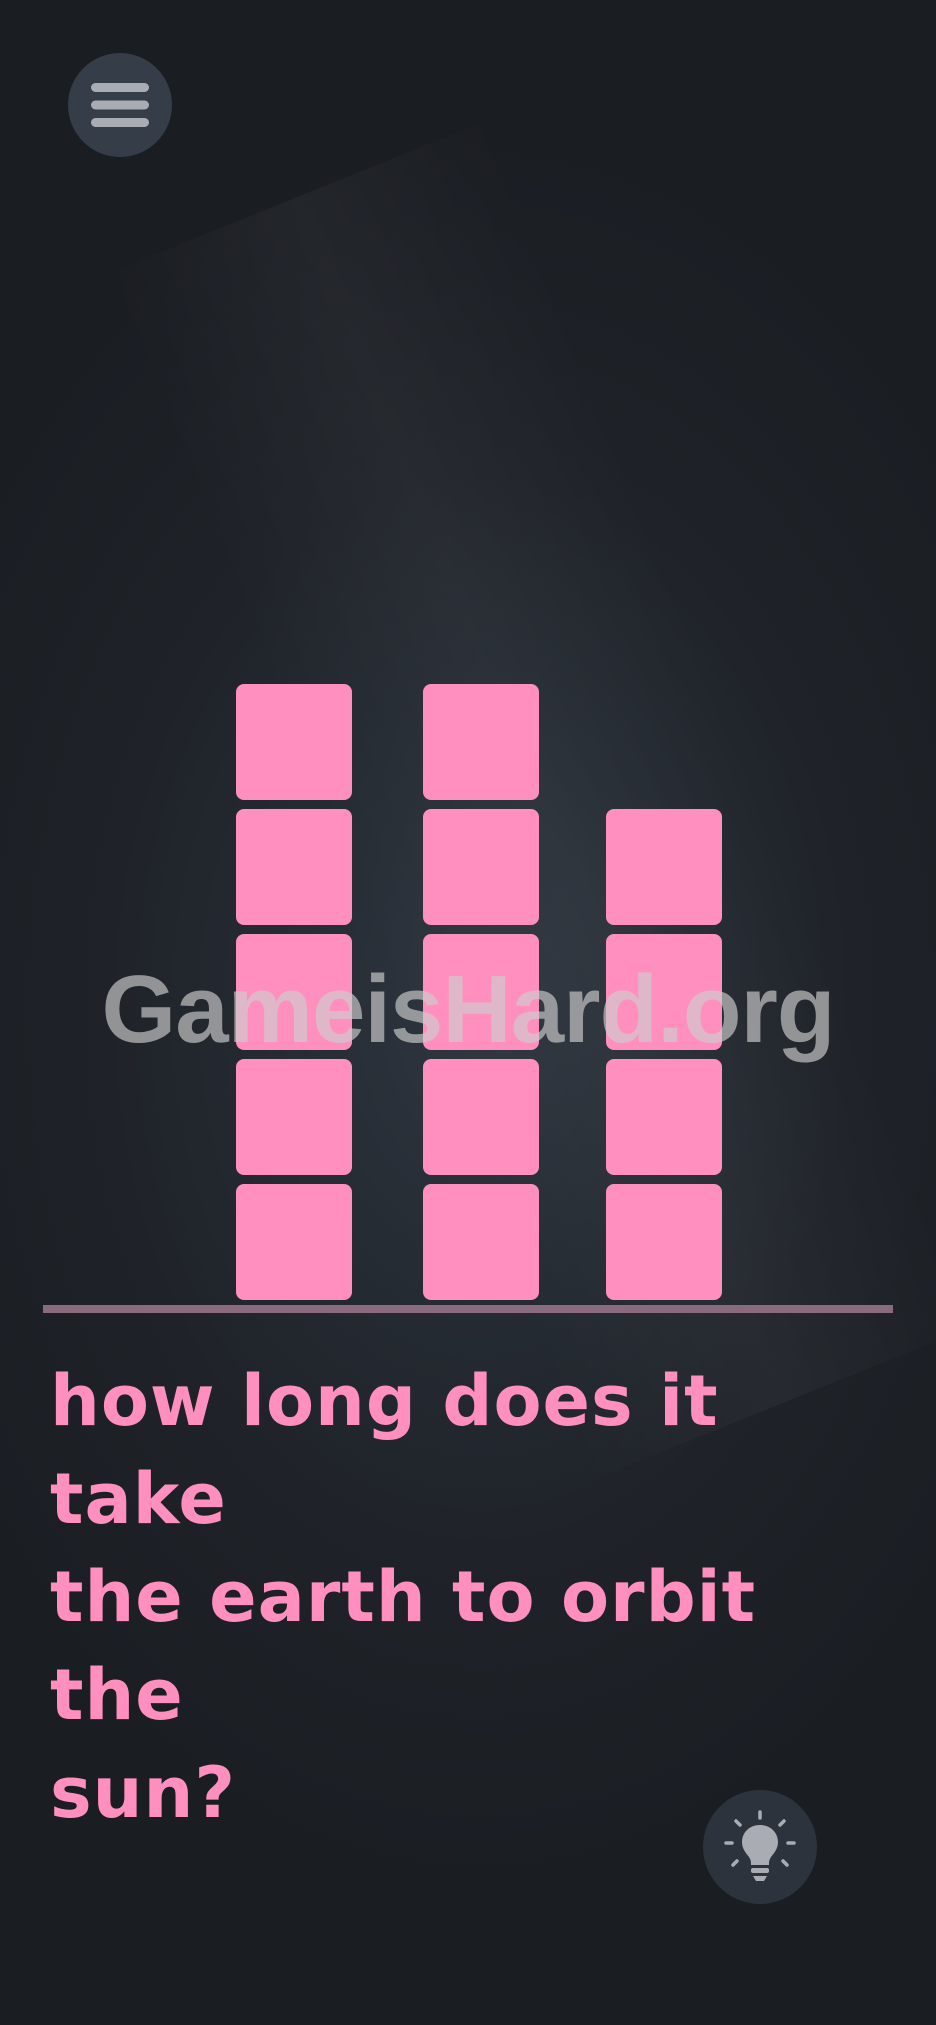  I want to click on ground-line, so click(468, 1309).